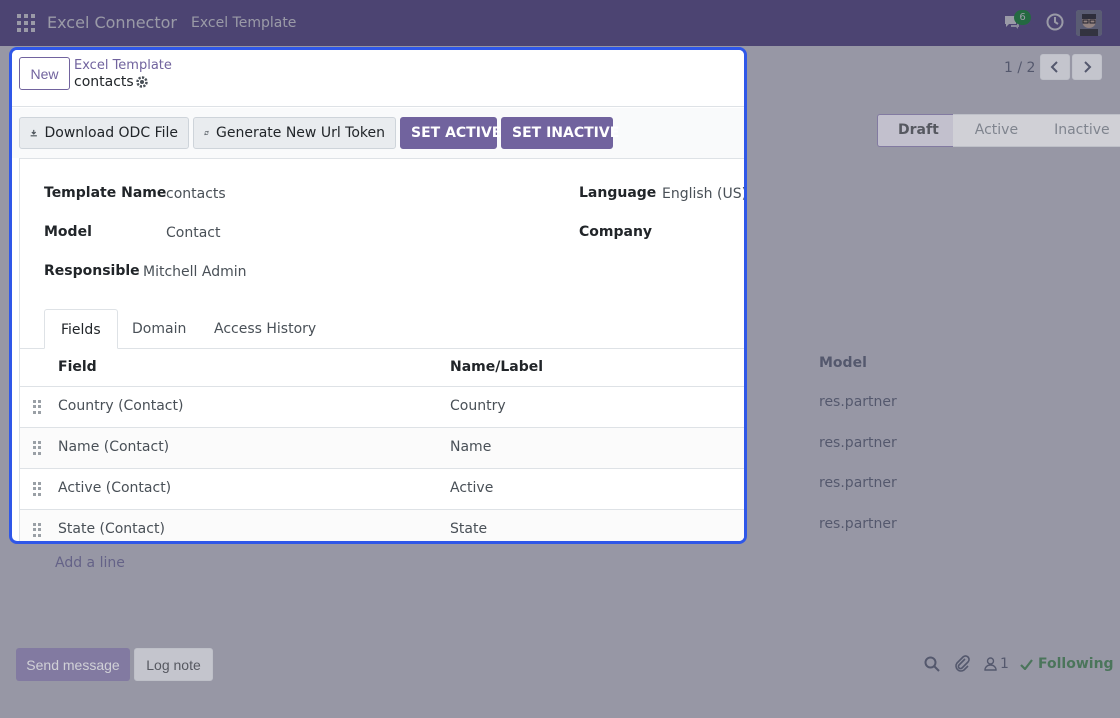 Image resolution: width=1120 pixels, height=718 pixels. I want to click on chat-count-badge: 6, so click(1022, 17).